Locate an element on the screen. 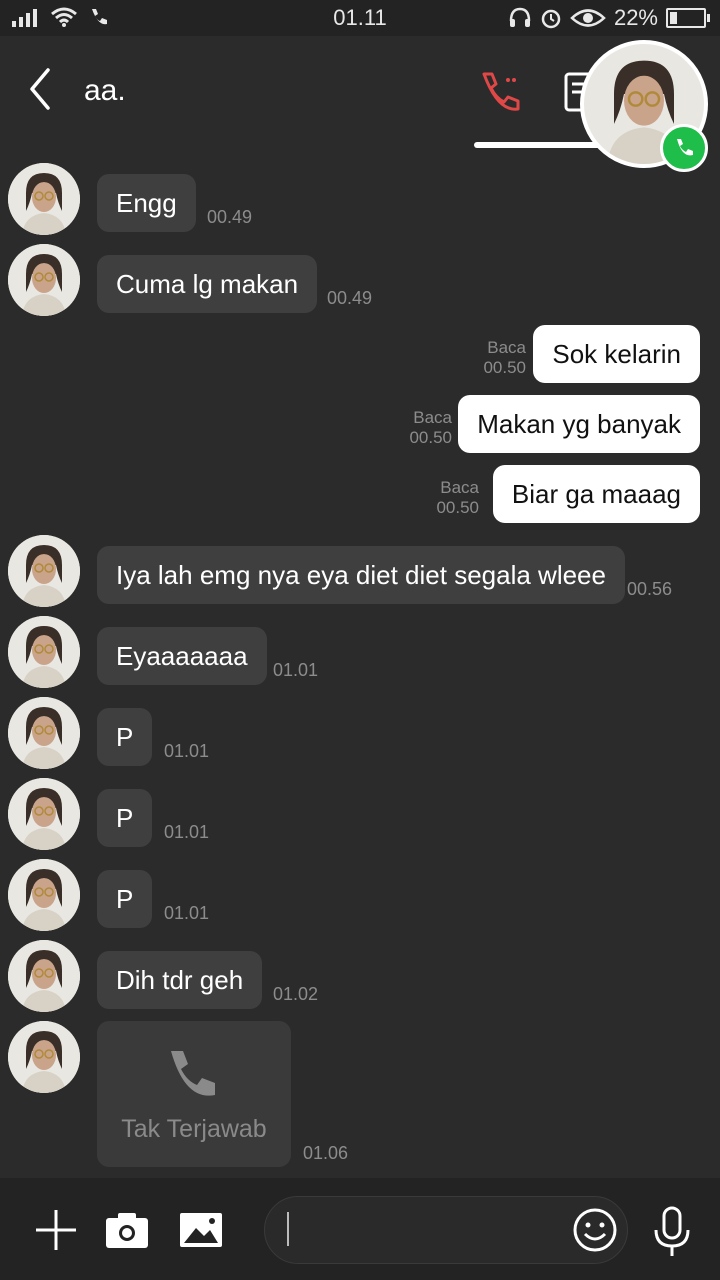  plus-icon is located at coordinates (56, 1230).